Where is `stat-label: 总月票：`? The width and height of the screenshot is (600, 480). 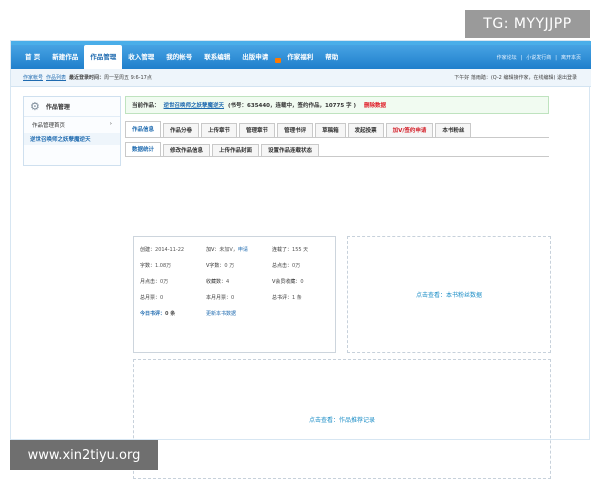
stat-label: 总月票： is located at coordinates (150, 298).